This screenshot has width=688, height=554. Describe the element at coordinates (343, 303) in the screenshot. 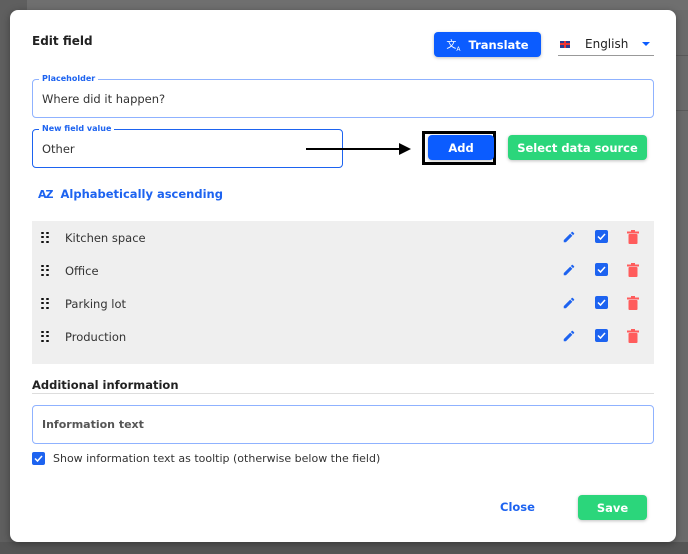

I see `list-item: Parking lot` at that location.